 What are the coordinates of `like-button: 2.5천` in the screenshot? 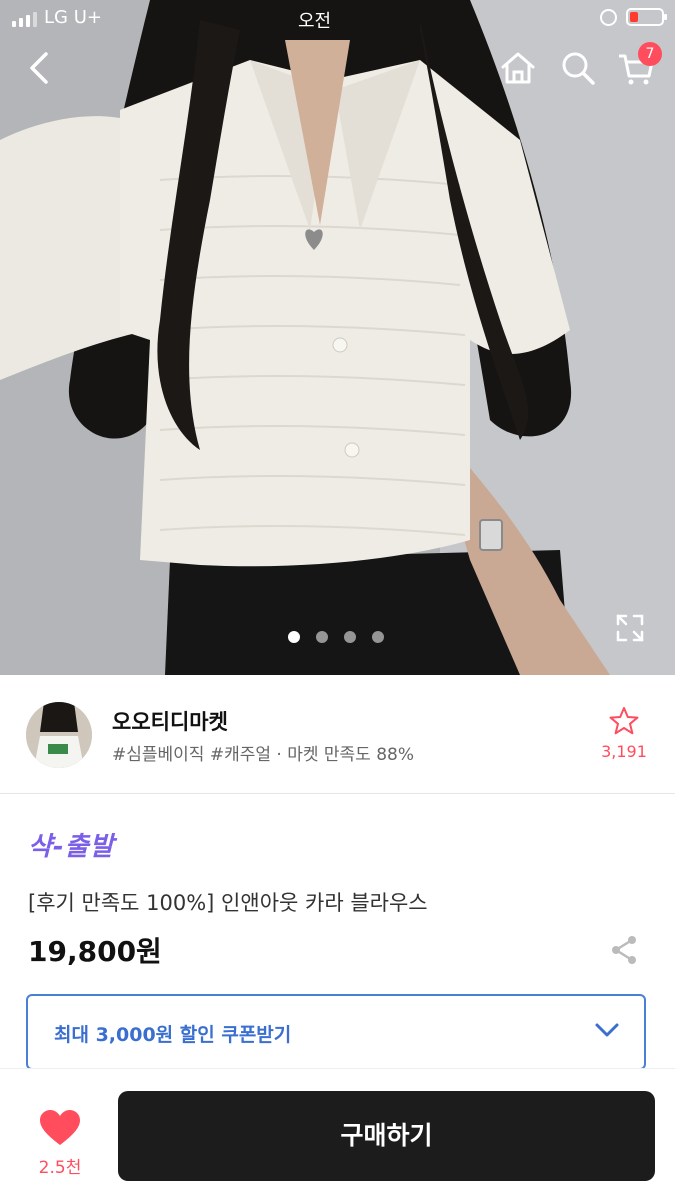 It's located at (60, 1143).